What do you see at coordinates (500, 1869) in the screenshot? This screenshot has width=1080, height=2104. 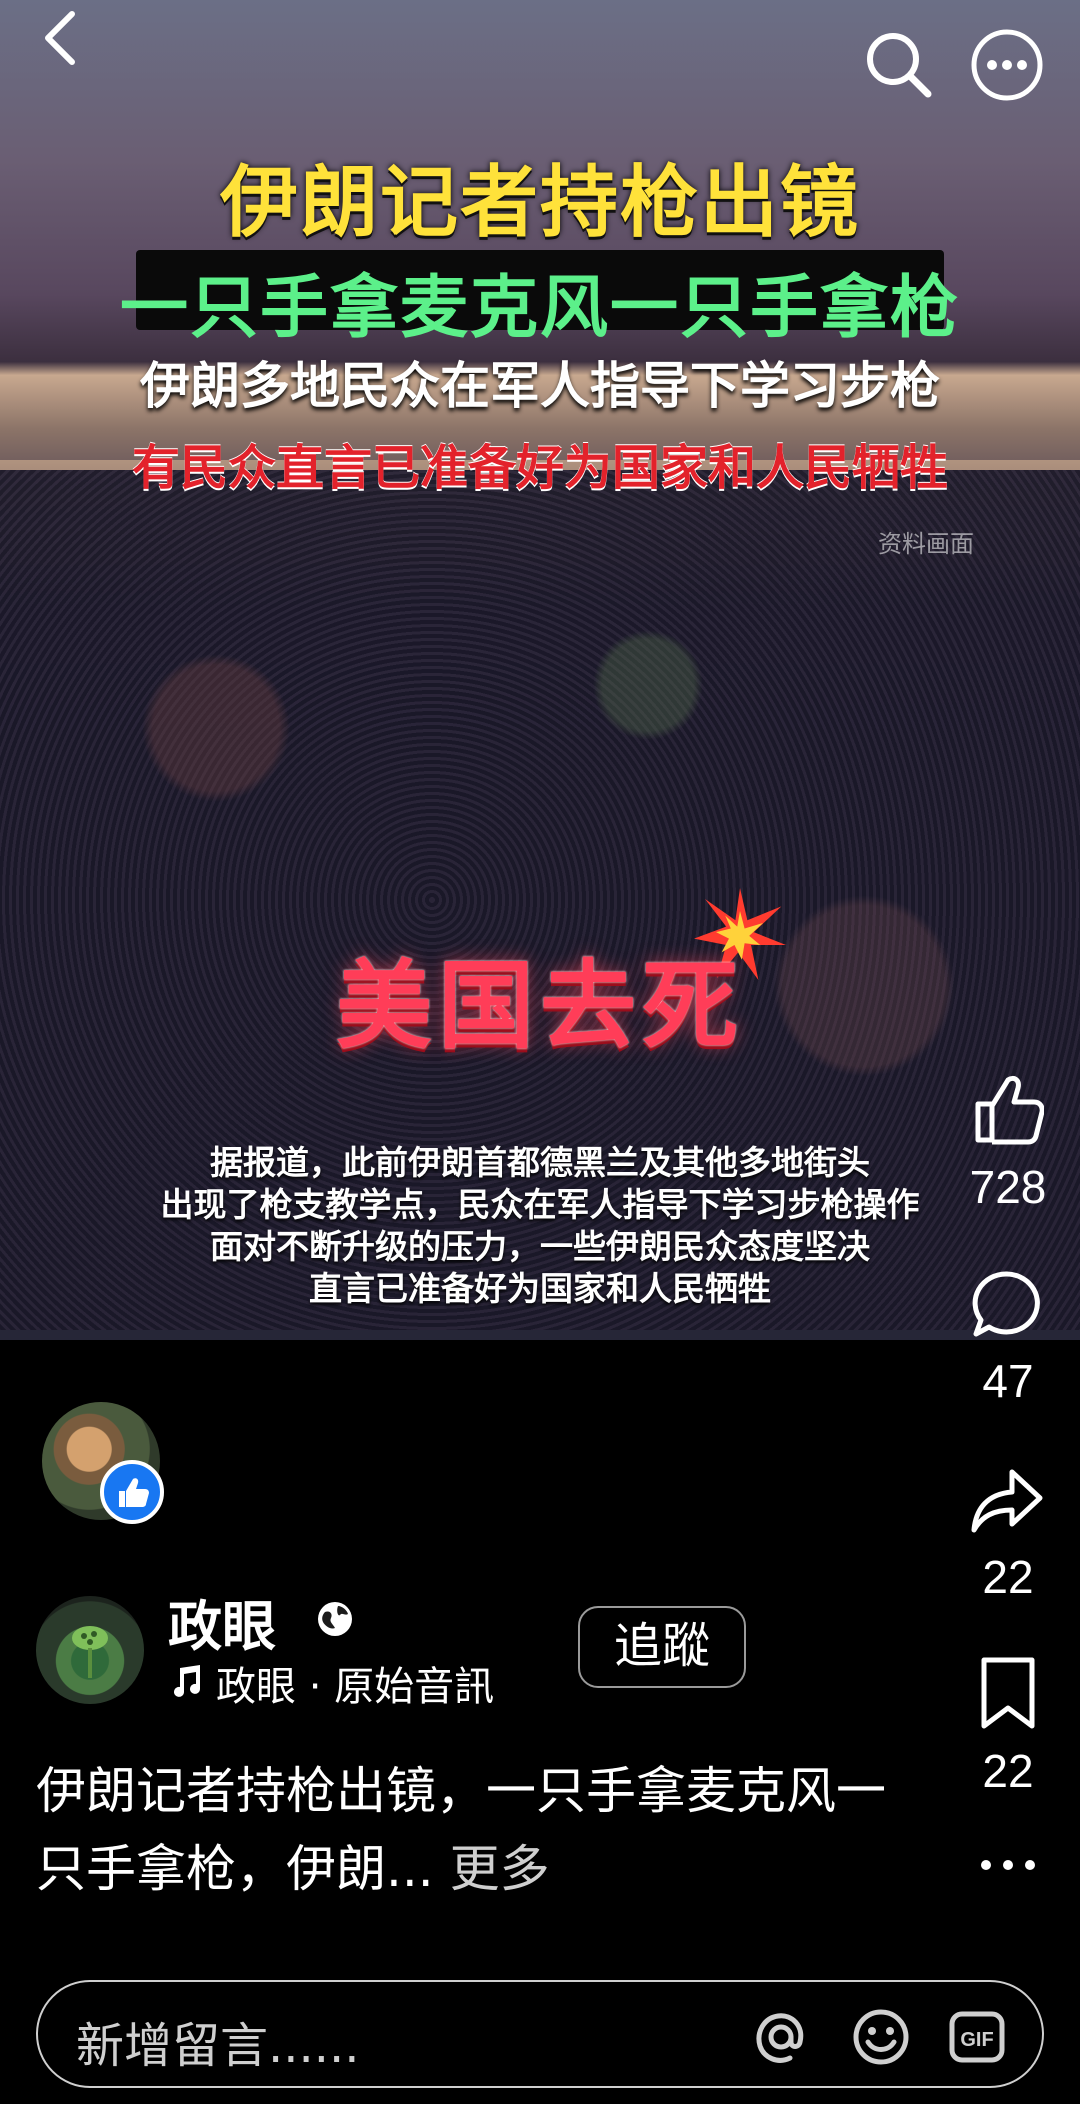 I see `more-link: 更多` at bounding box center [500, 1869].